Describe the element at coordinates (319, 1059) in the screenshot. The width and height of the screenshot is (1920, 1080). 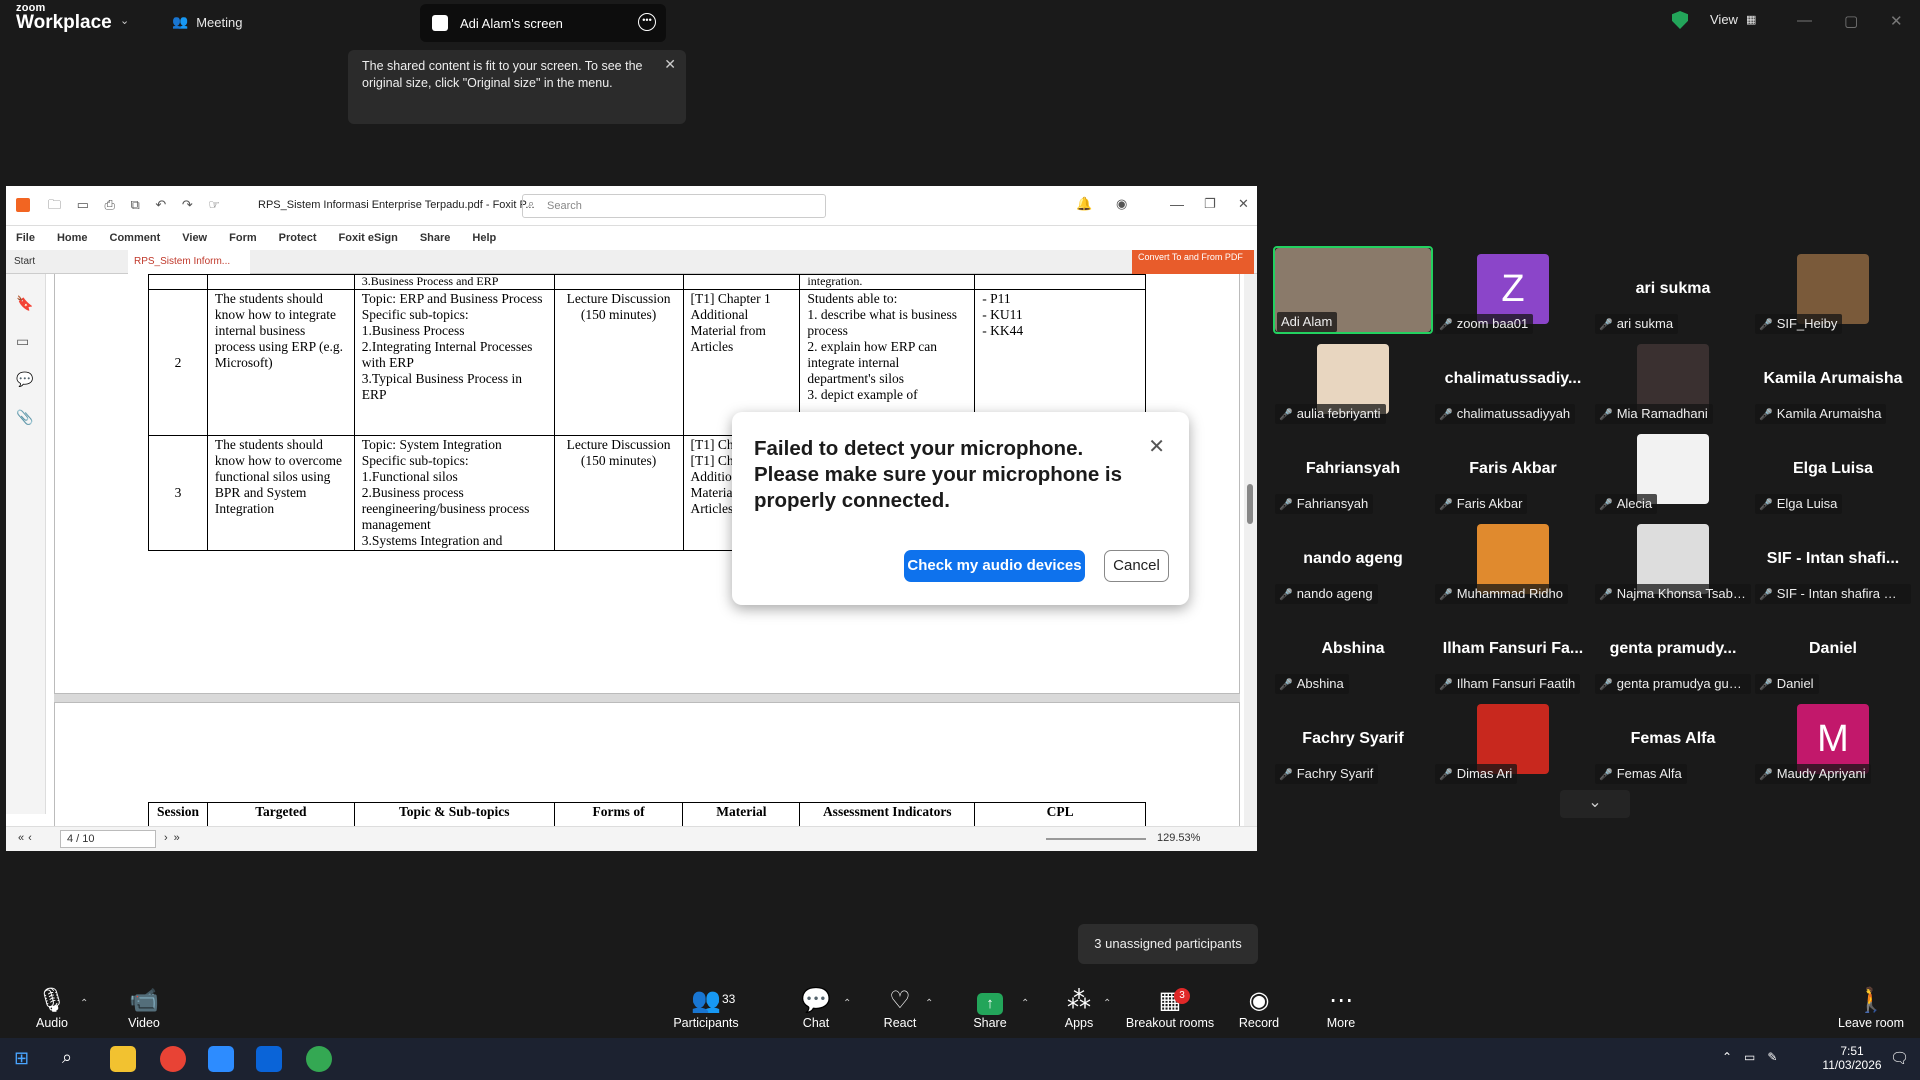
I see `chrome-profile-icon` at that location.